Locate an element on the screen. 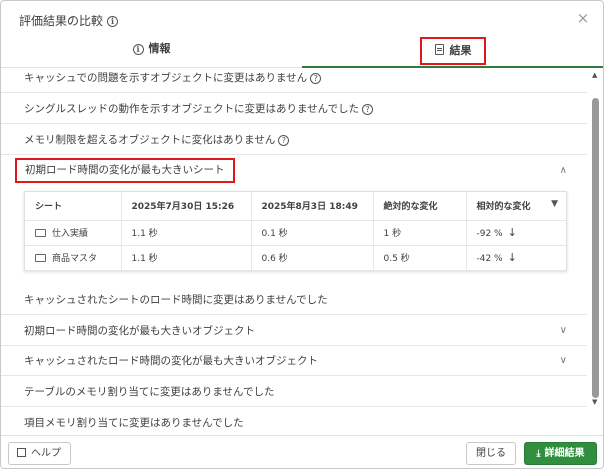 This screenshot has height=469, width=604. sheet-name: 商品マスタ is located at coordinates (75, 259).